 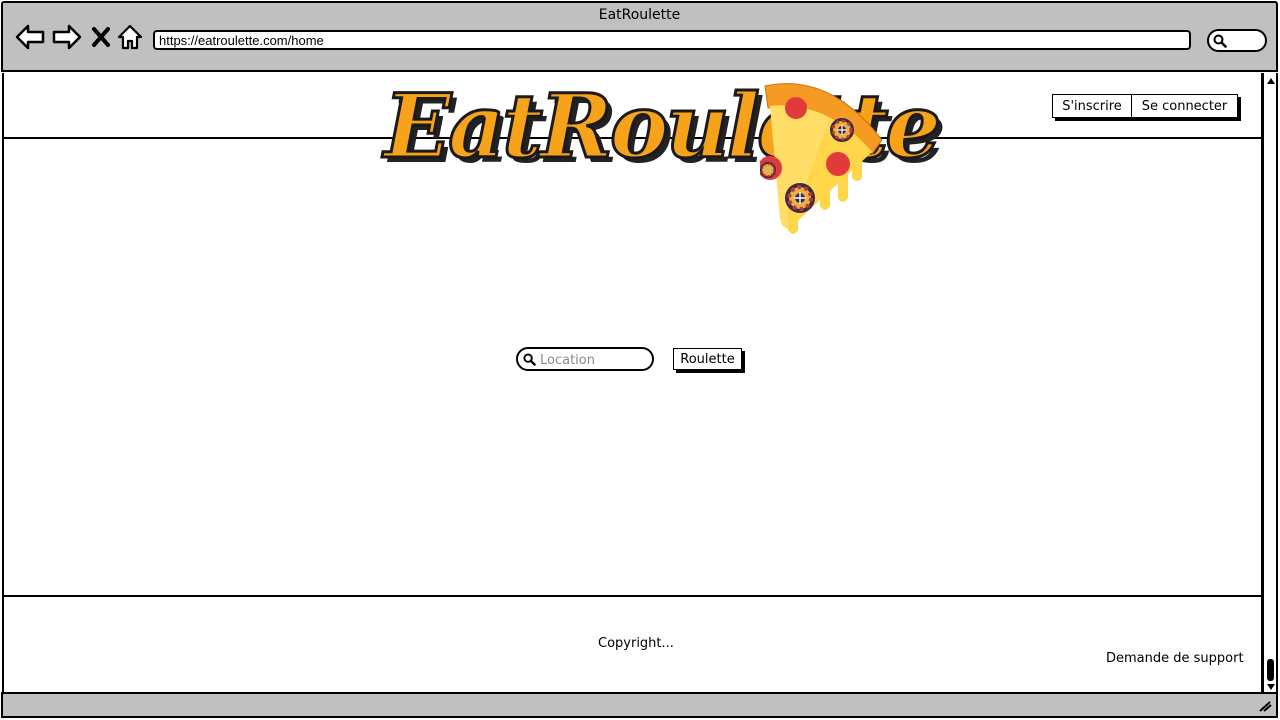 What do you see at coordinates (1175, 658) in the screenshot?
I see `support-link: Demande de support` at bounding box center [1175, 658].